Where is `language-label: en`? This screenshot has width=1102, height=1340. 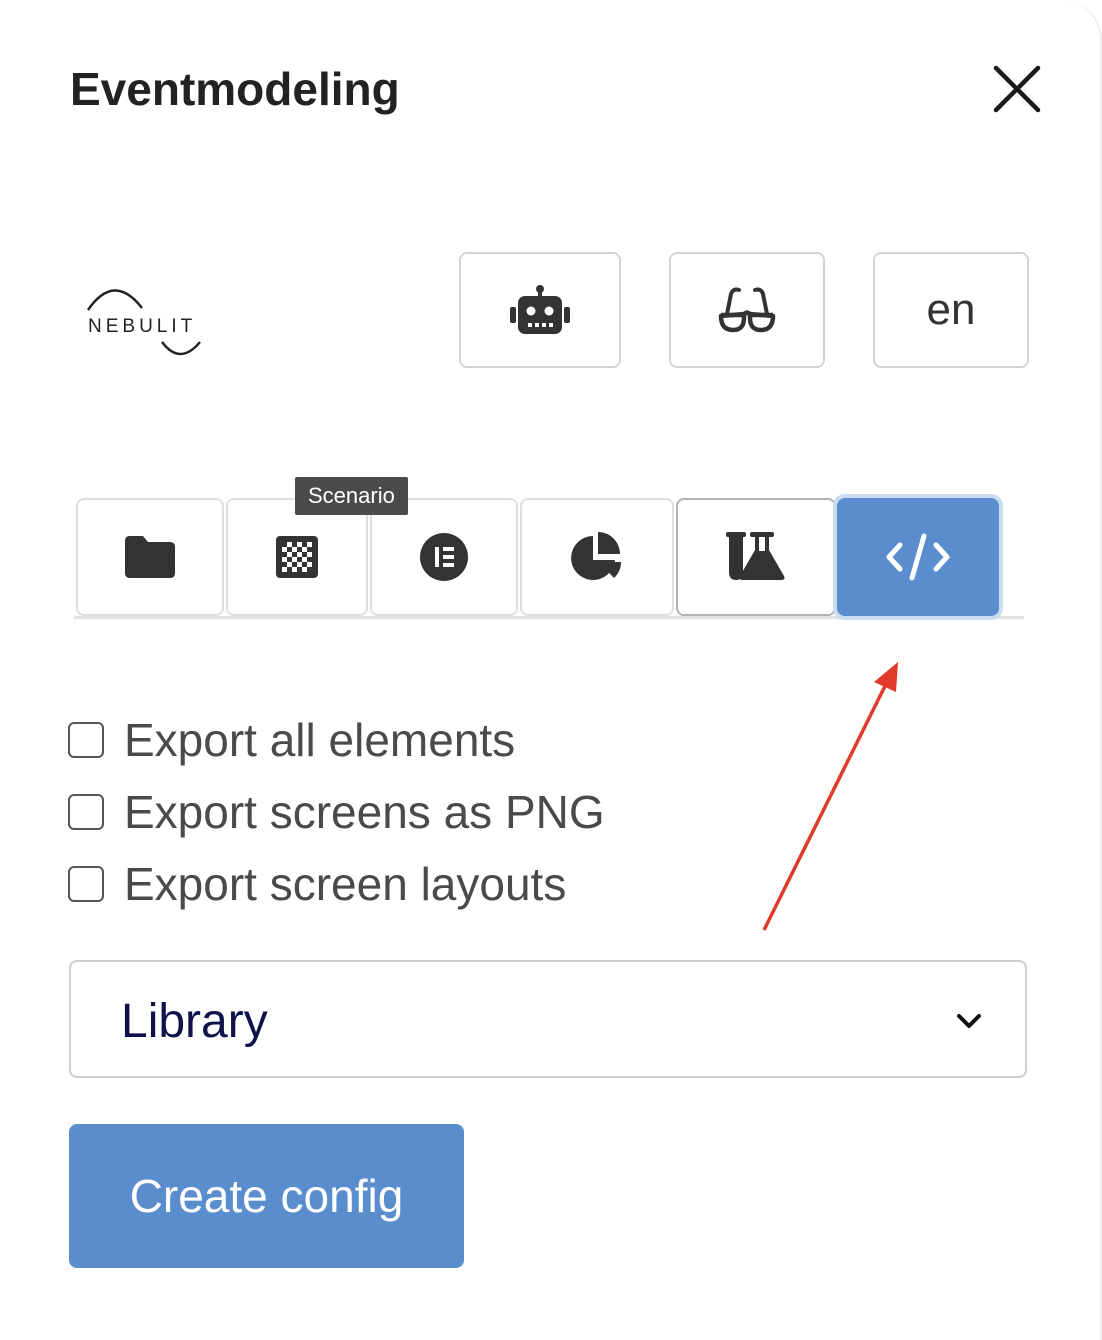 language-label: en is located at coordinates (951, 309).